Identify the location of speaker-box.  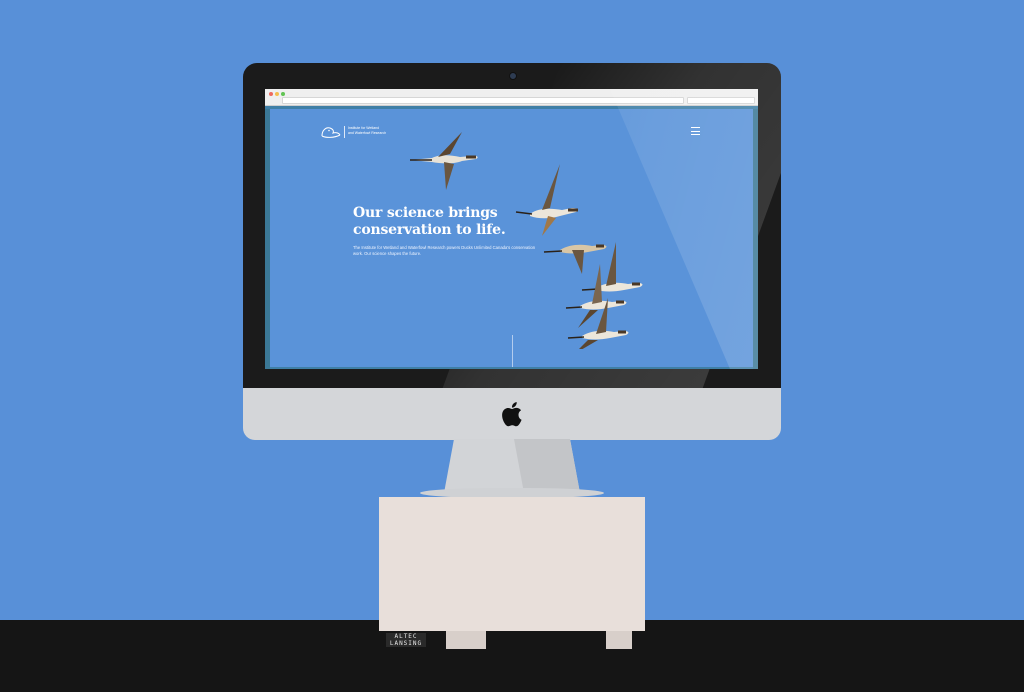
(512, 564).